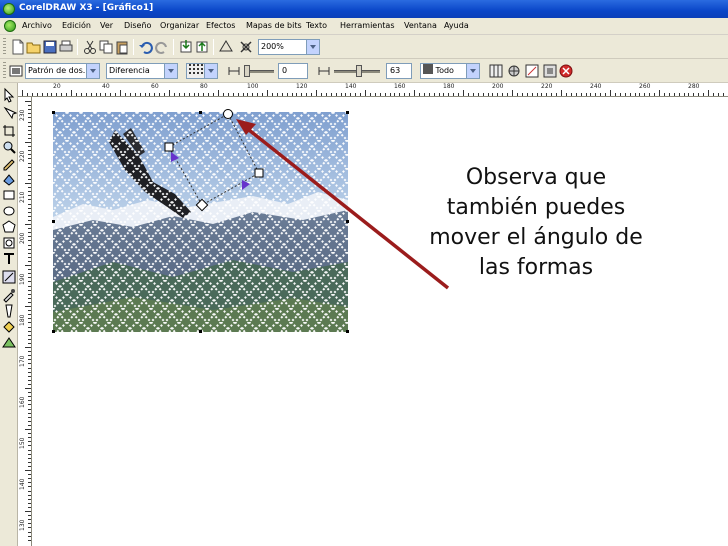 The image size is (728, 546). Describe the element at coordinates (106, 47) in the screenshot. I see `copy-icon` at that location.